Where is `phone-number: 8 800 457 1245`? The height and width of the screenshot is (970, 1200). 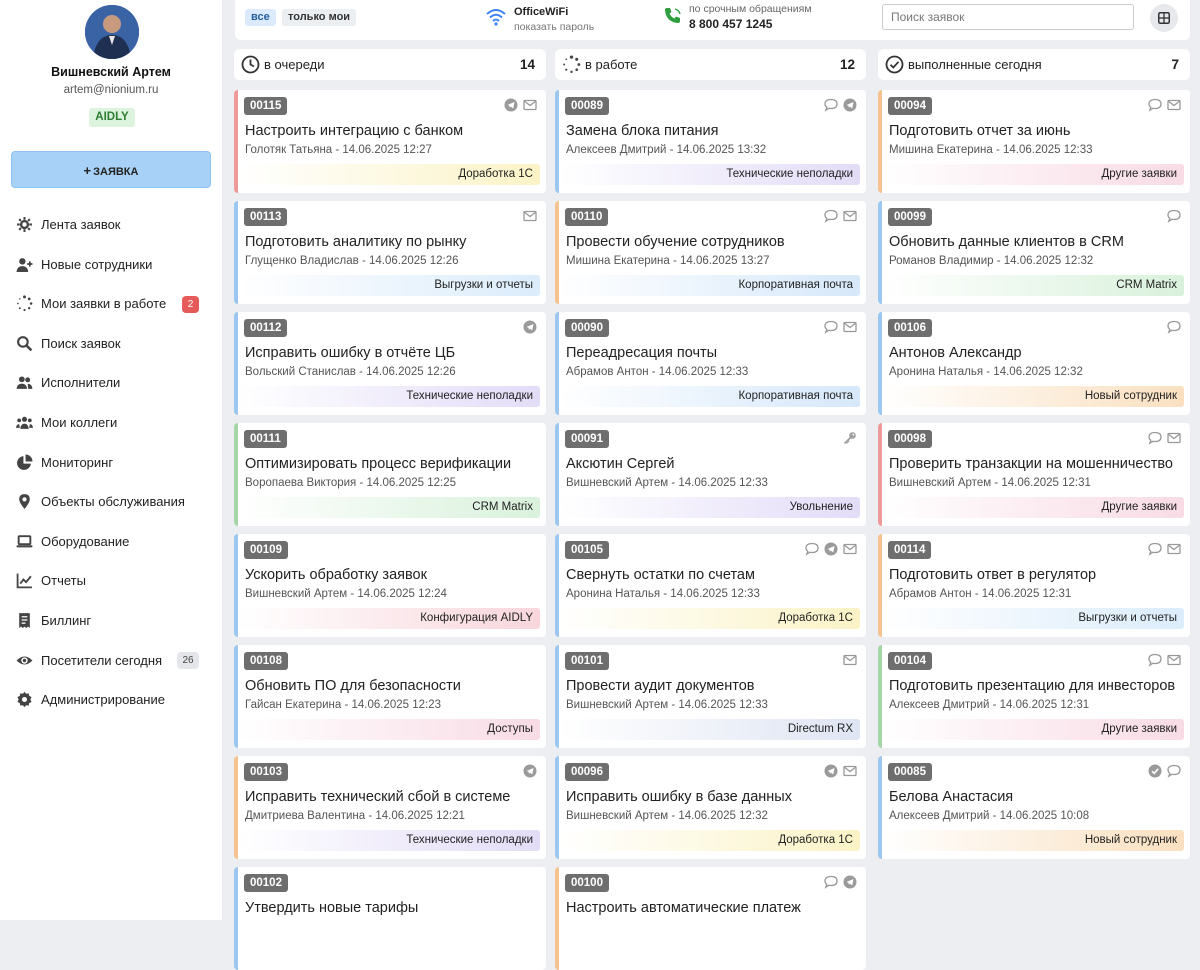 phone-number: 8 800 457 1245 is located at coordinates (730, 24).